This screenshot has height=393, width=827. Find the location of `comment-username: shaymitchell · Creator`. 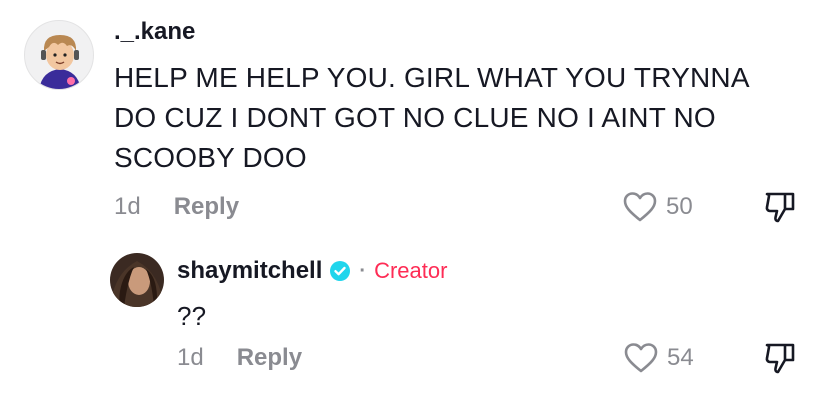

comment-username: shaymitchell · Creator is located at coordinates (312, 271).